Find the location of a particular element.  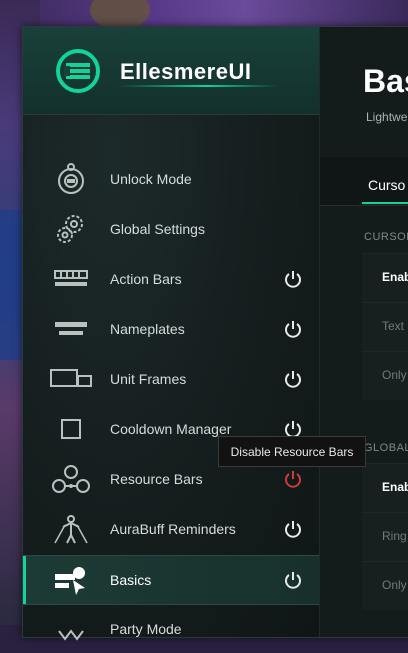

setting-row: Ring is located at coordinates (385, 536).